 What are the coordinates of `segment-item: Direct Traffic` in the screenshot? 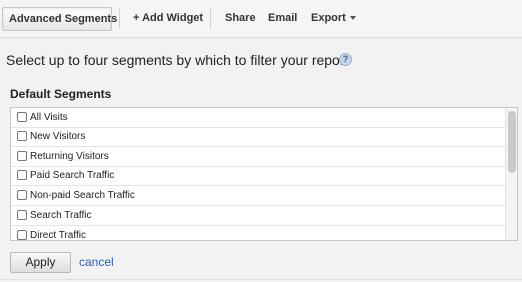 It's located at (258, 233).